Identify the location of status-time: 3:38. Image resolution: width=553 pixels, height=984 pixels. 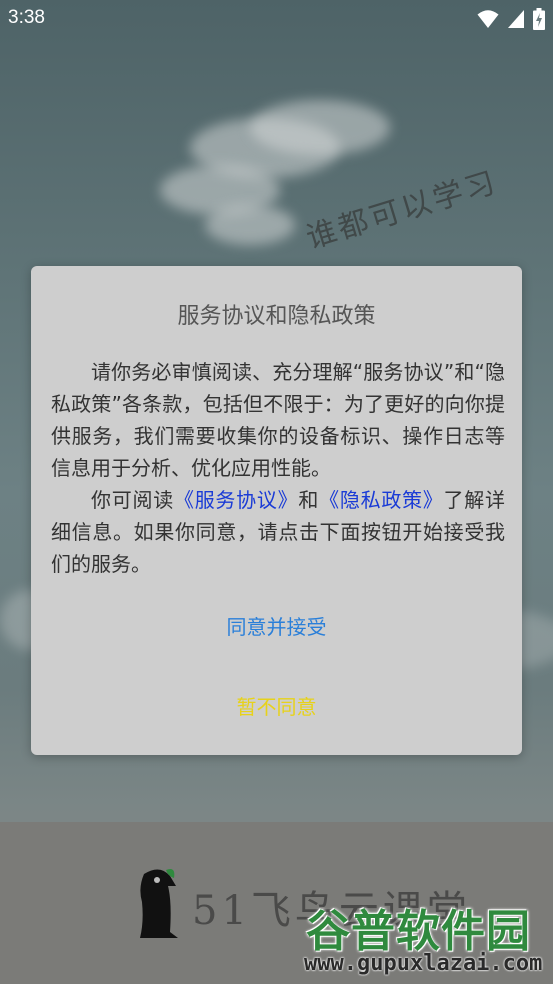
(26, 17).